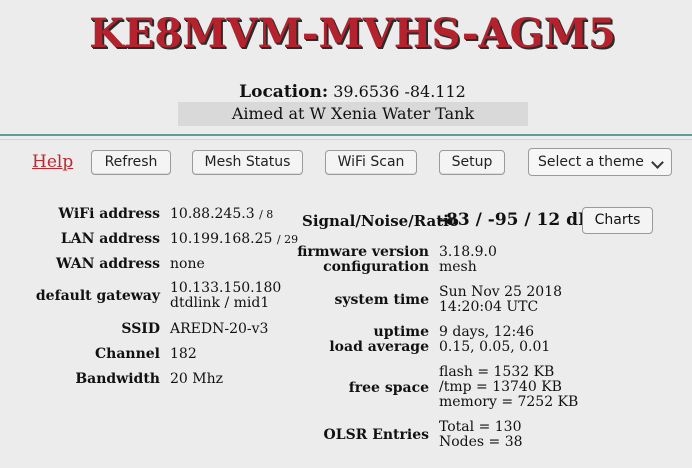  I want to click on lan-address-value: 10.199.168.25 / 29, so click(234, 239).